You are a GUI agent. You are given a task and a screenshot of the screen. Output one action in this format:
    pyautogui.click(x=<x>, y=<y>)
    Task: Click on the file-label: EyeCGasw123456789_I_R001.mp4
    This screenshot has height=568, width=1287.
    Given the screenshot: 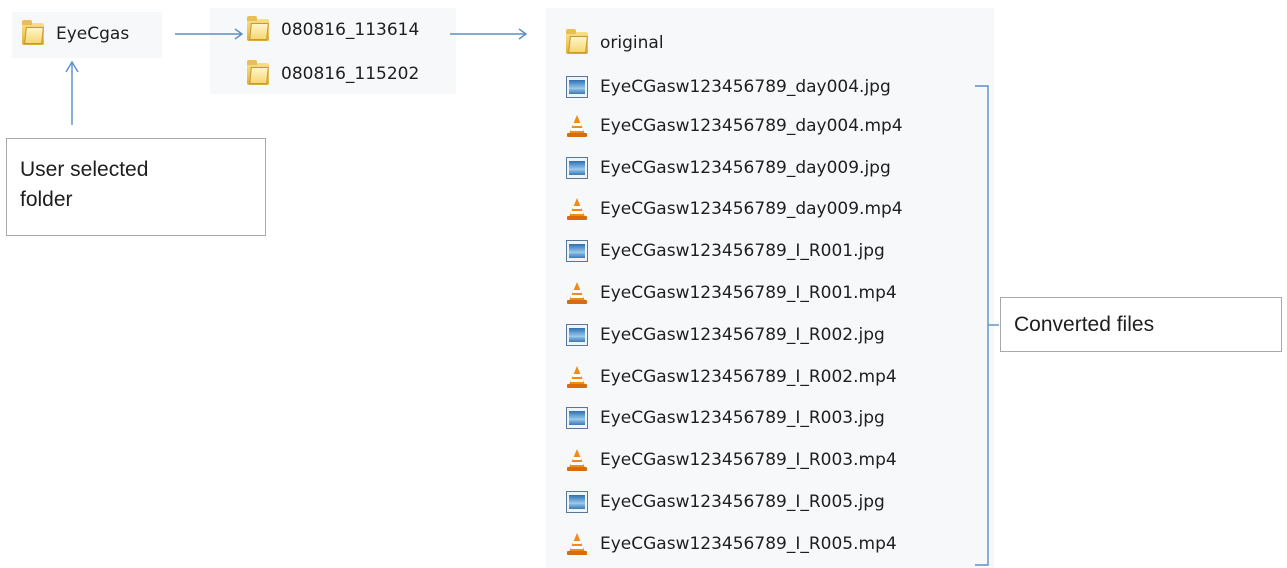 What is the action you would take?
    pyautogui.click(x=748, y=293)
    